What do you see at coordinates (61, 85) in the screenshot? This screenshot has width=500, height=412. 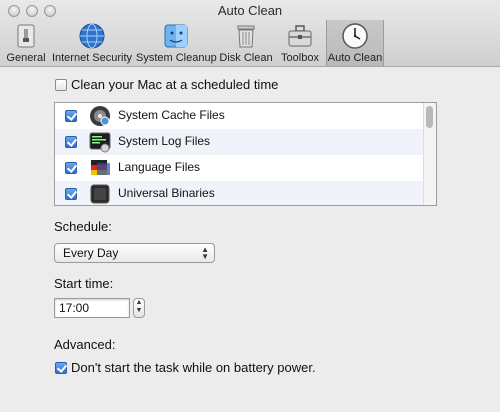 I see `scheduled-clean-checkbox` at bounding box center [61, 85].